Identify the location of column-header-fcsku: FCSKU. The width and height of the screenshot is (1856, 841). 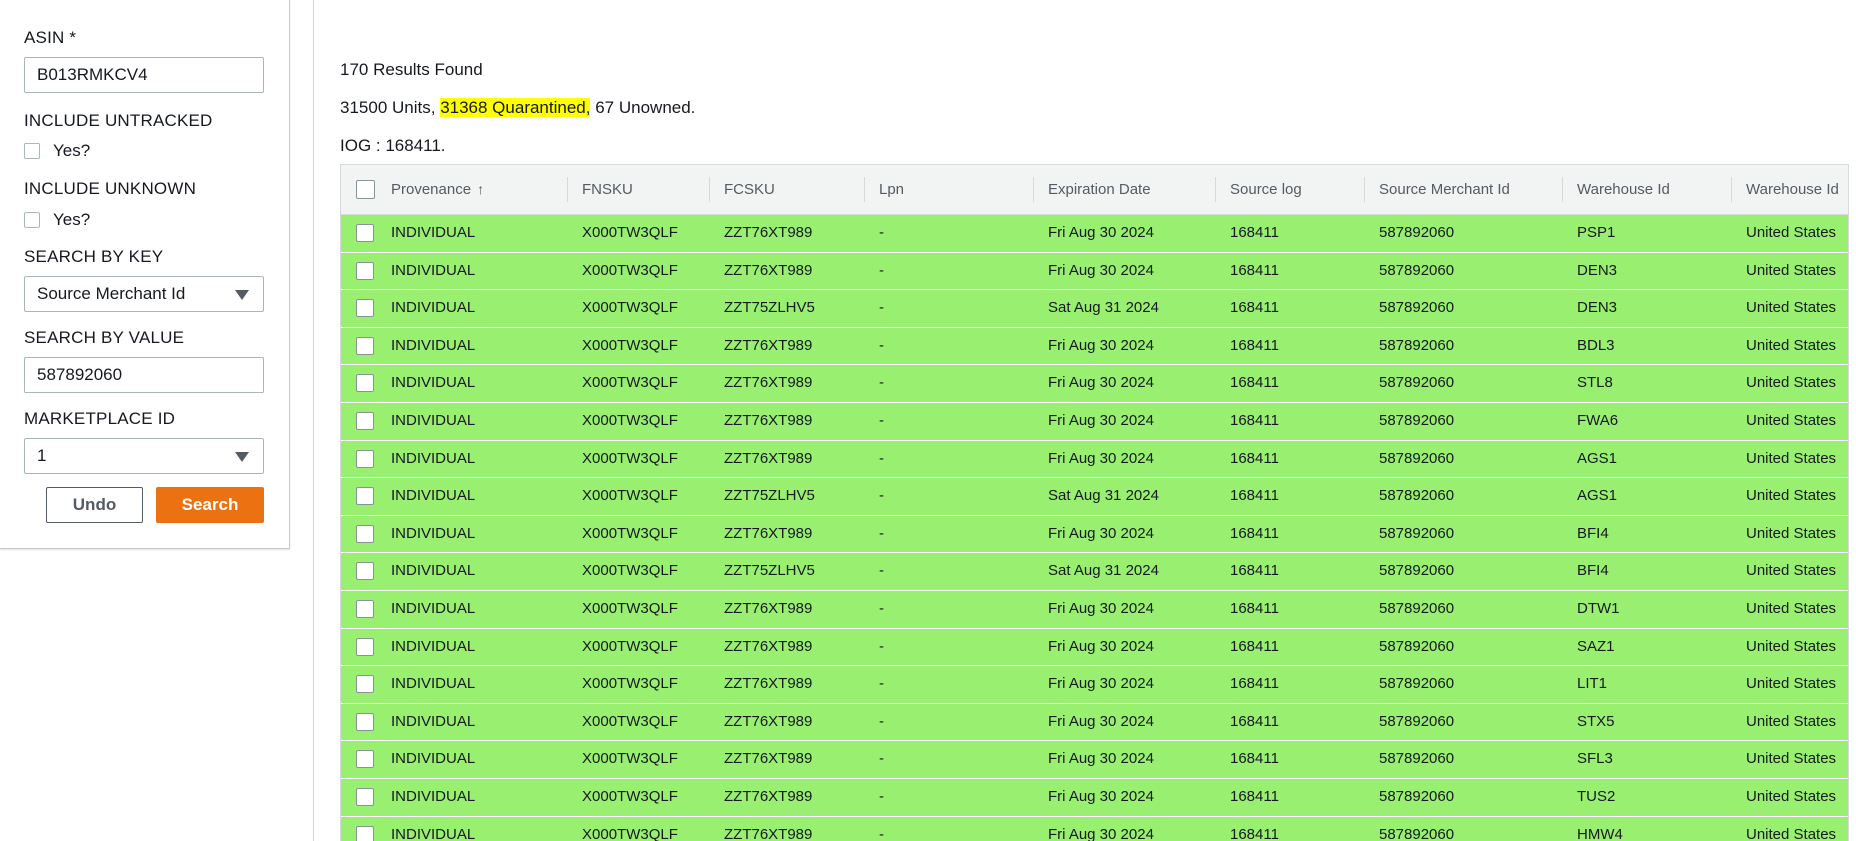
(749, 189).